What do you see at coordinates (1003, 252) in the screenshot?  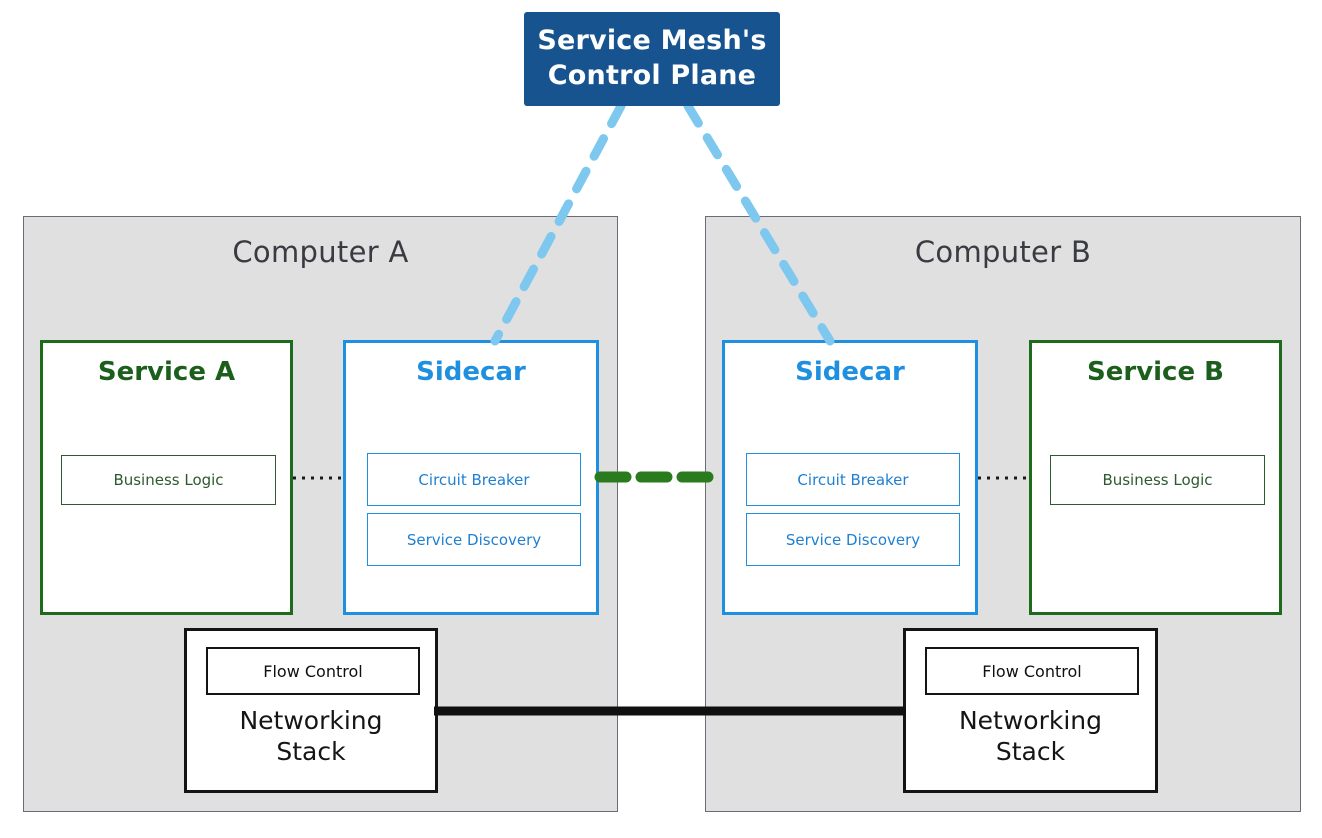 I see `computer-b-title: Computer B` at bounding box center [1003, 252].